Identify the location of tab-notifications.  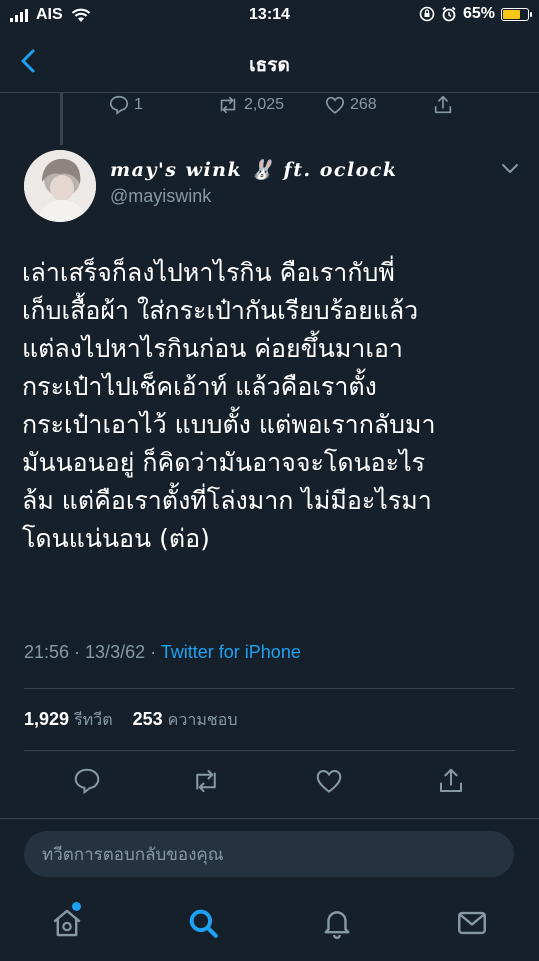
(337, 923).